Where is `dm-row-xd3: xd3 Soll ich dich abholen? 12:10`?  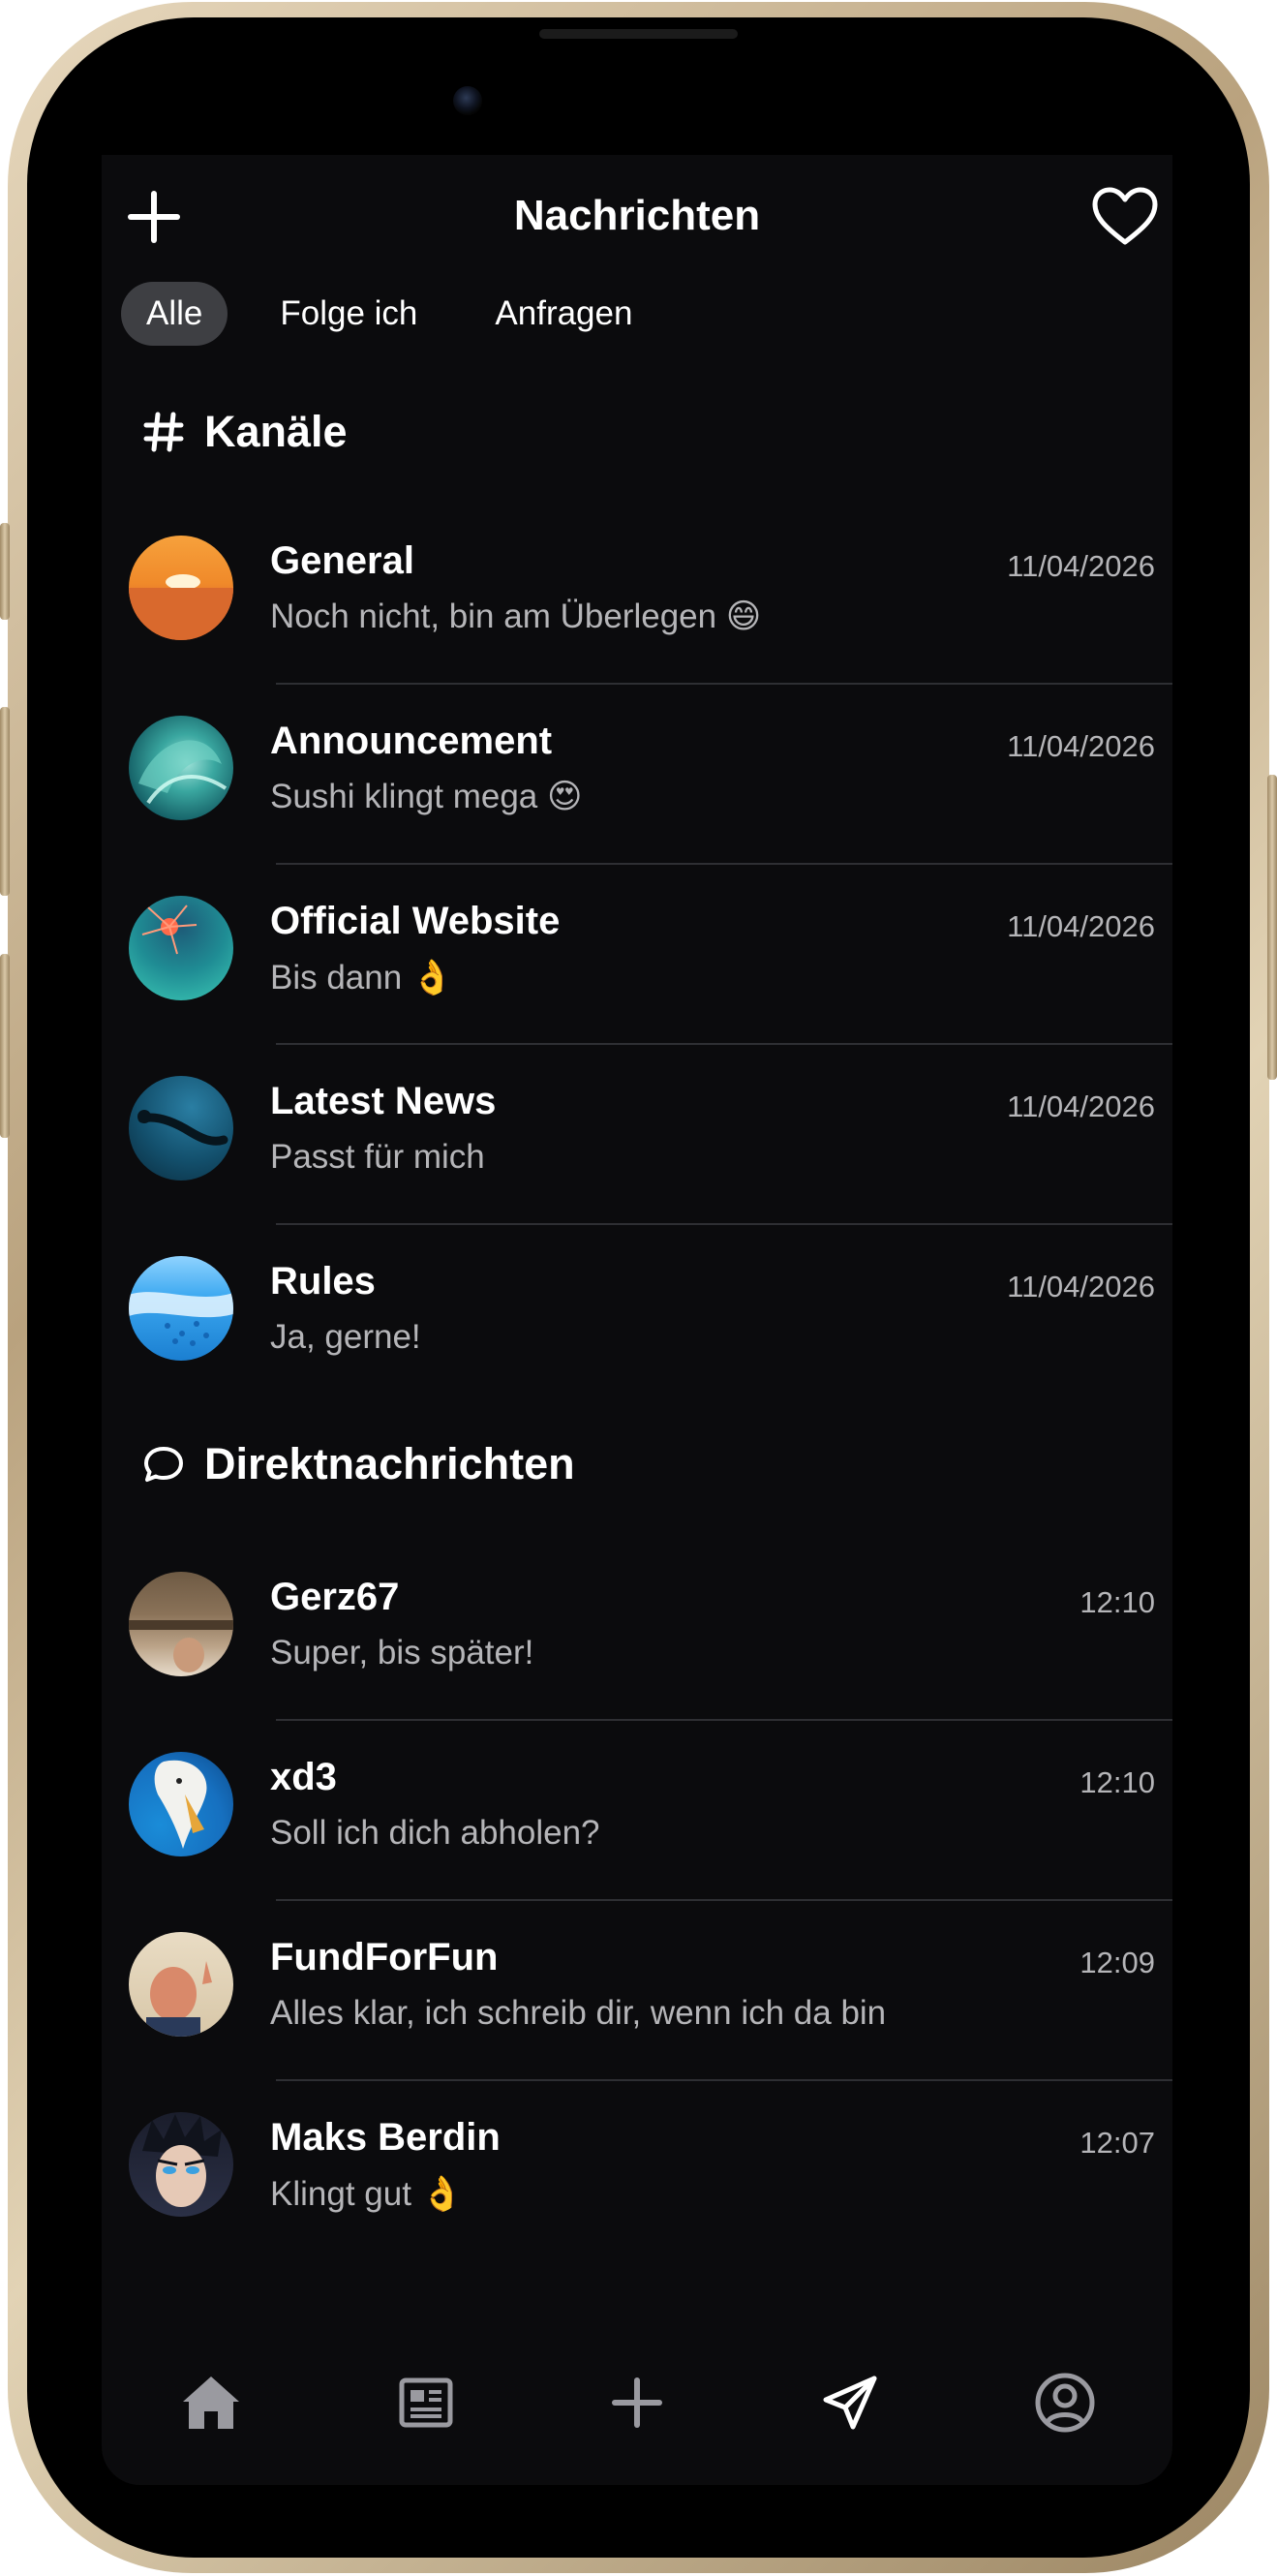 dm-row-xd3: xd3 Soll ich dich abholen? 12:10 is located at coordinates (637, 1811).